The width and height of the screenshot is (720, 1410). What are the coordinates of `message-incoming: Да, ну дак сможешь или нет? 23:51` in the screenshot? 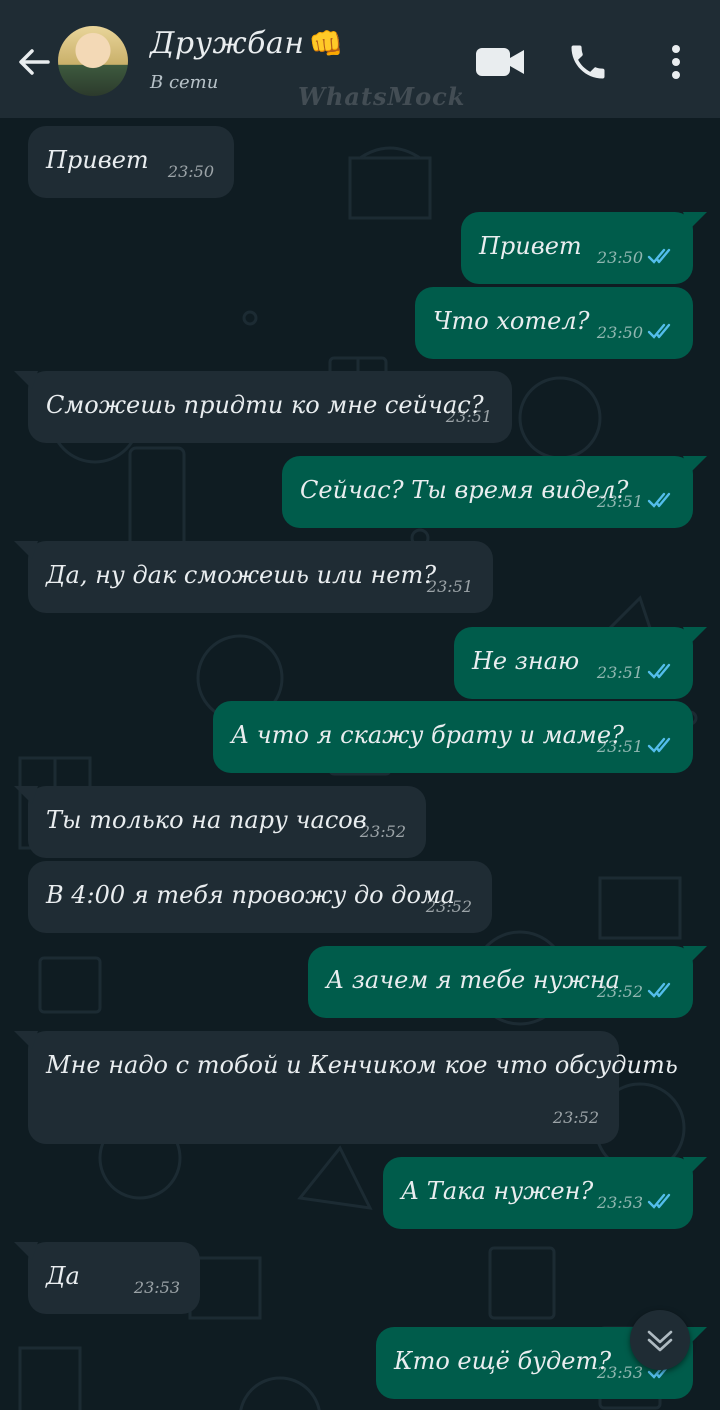 It's located at (253, 577).